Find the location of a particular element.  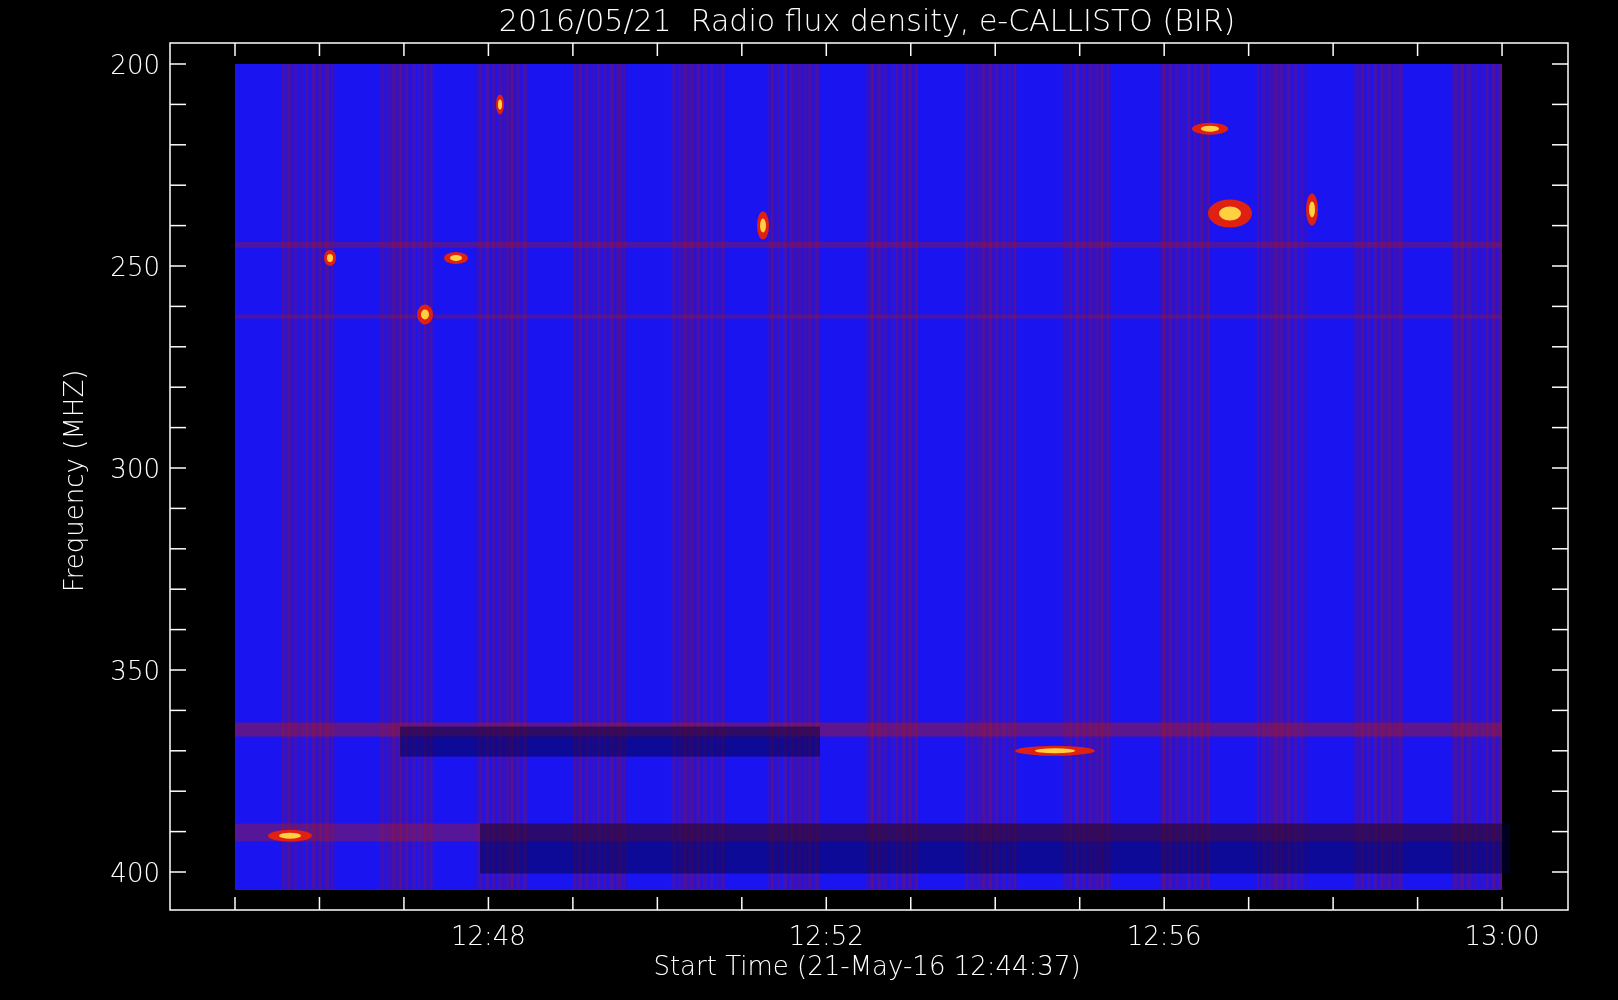

axis-tick-label: 12:56 is located at coordinates (1164, 936).